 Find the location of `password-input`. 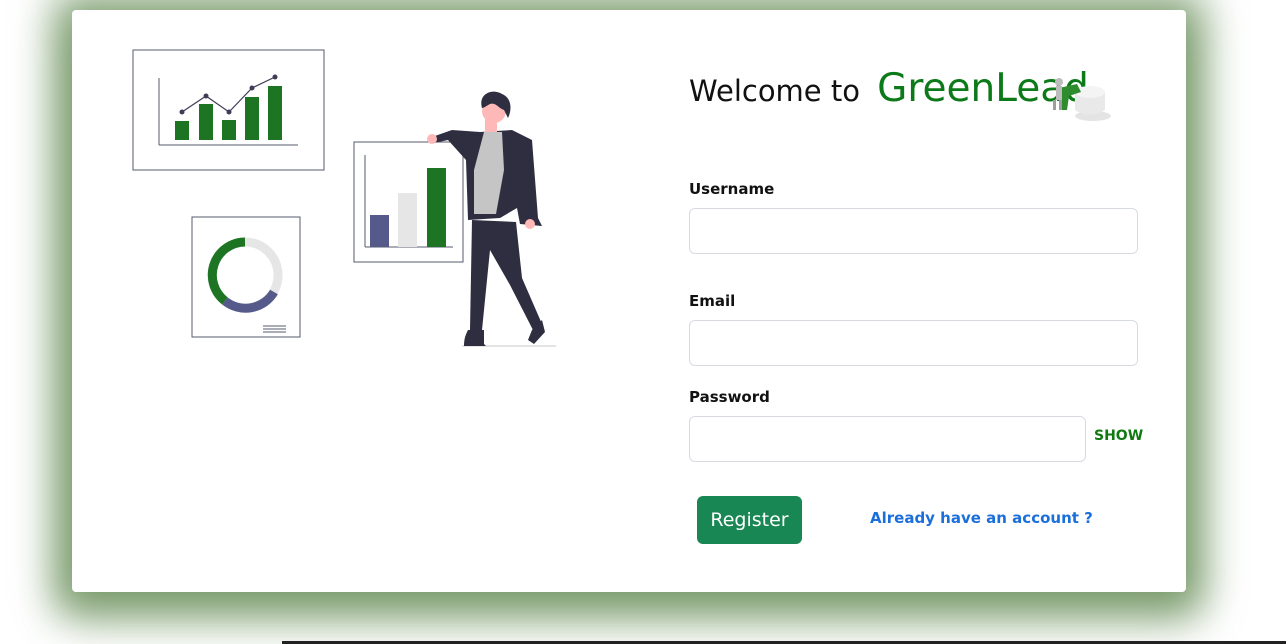

password-input is located at coordinates (887, 439).